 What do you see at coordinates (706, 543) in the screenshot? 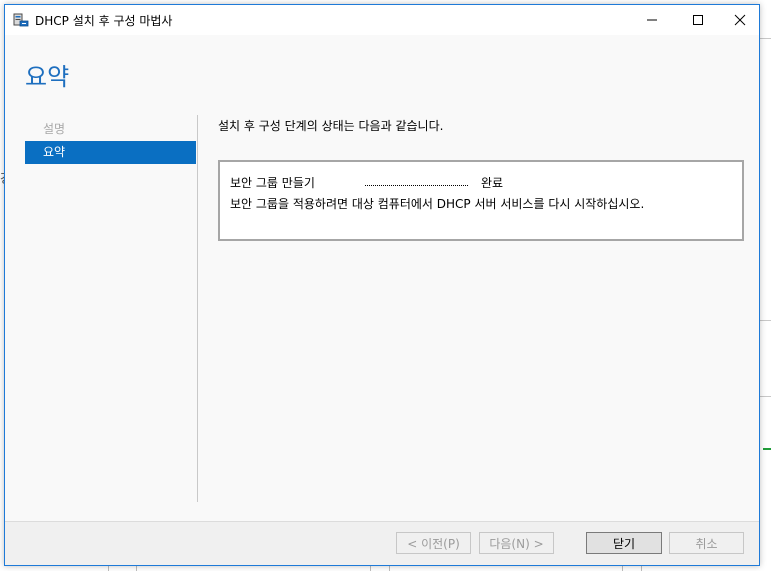
I see `cancel-button: 취소` at bounding box center [706, 543].